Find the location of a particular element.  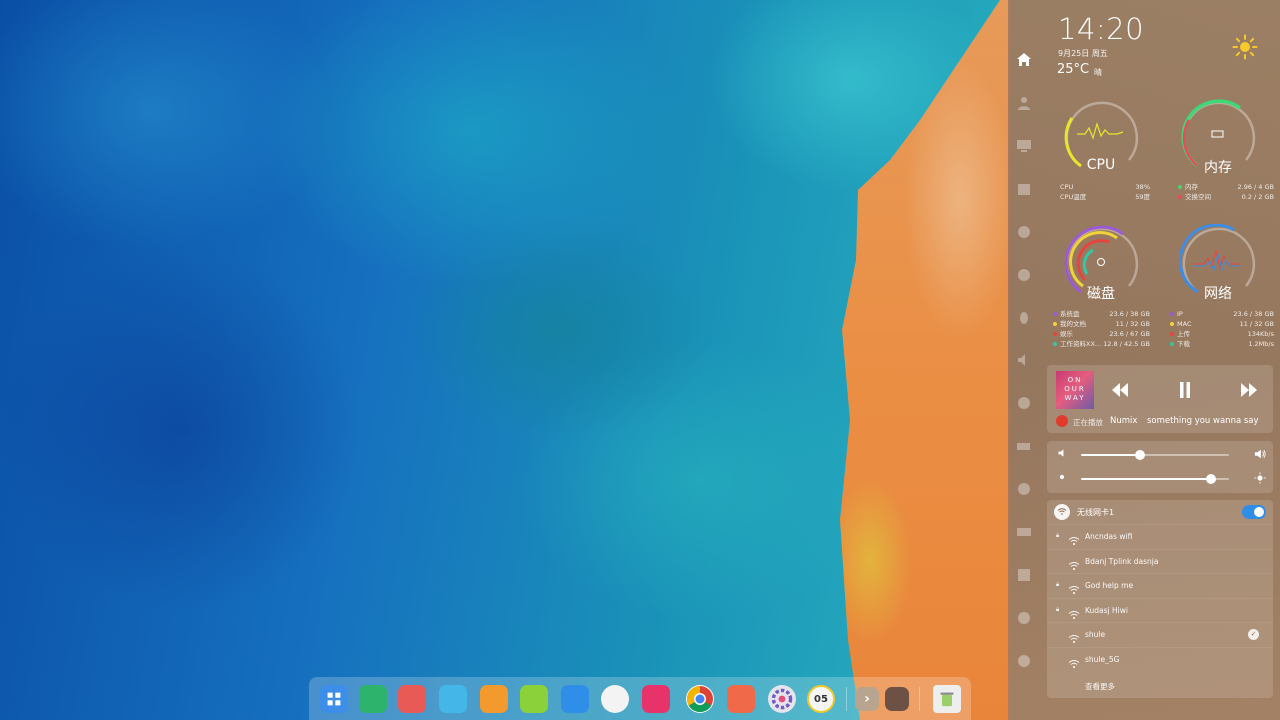

wifi-network-item: shule ✓ is located at coordinates (1160, 634).